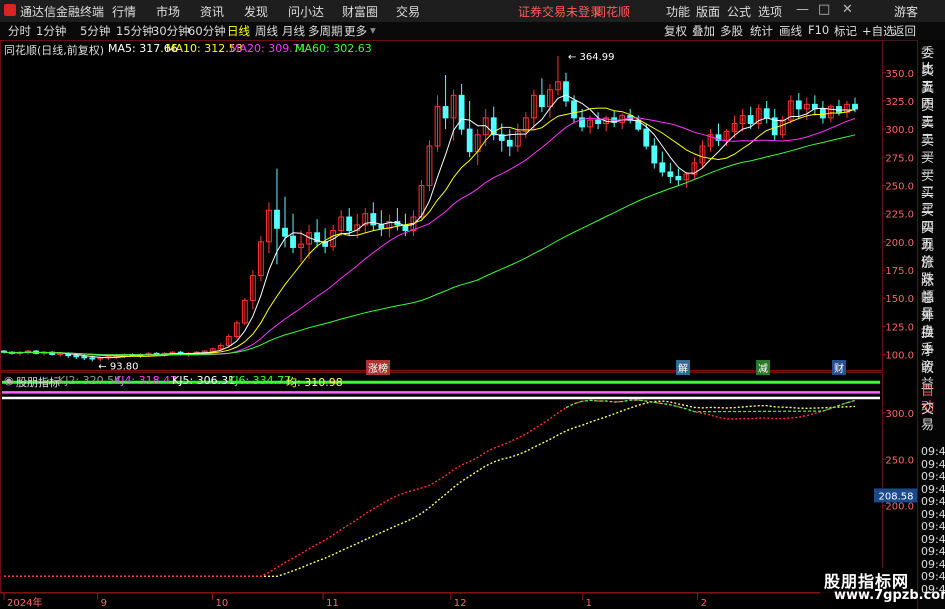 The height and width of the screenshot is (609, 945). I want to click on add-watchlist-button: +自选, so click(878, 31).